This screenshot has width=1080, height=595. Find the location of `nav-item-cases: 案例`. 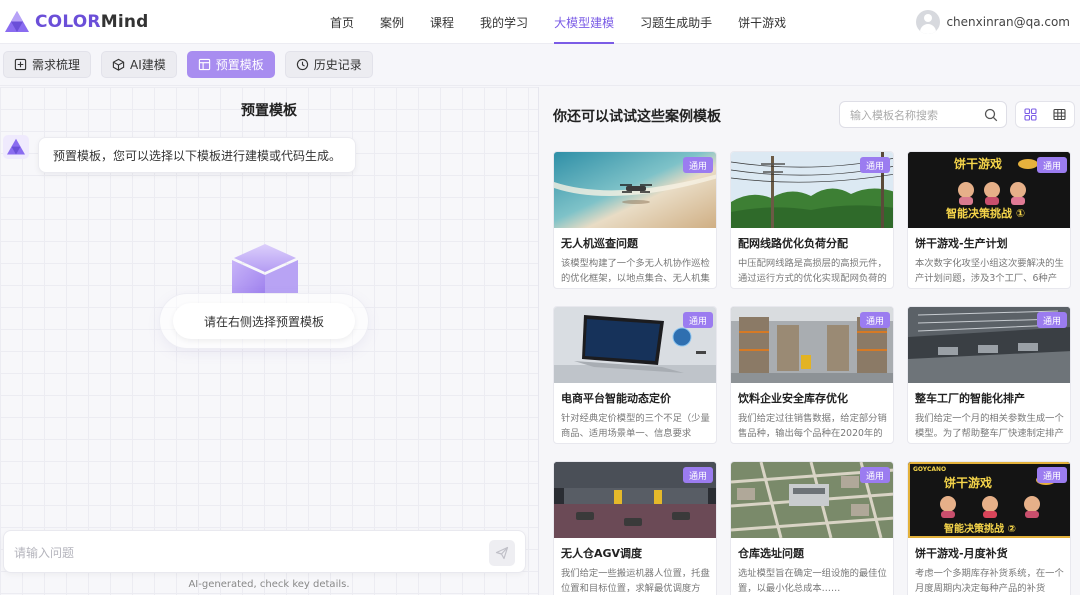

nav-item-cases: 案例 is located at coordinates (392, 22).